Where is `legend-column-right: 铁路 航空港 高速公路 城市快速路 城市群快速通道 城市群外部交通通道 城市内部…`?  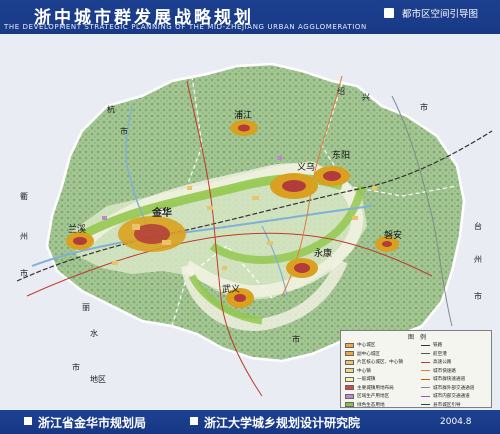 legend-column-right: 铁路 航空港 高速公路 城市快速路 城市群快速通道 城市群外部交通通道 城市内部… is located at coordinates (447, 375).